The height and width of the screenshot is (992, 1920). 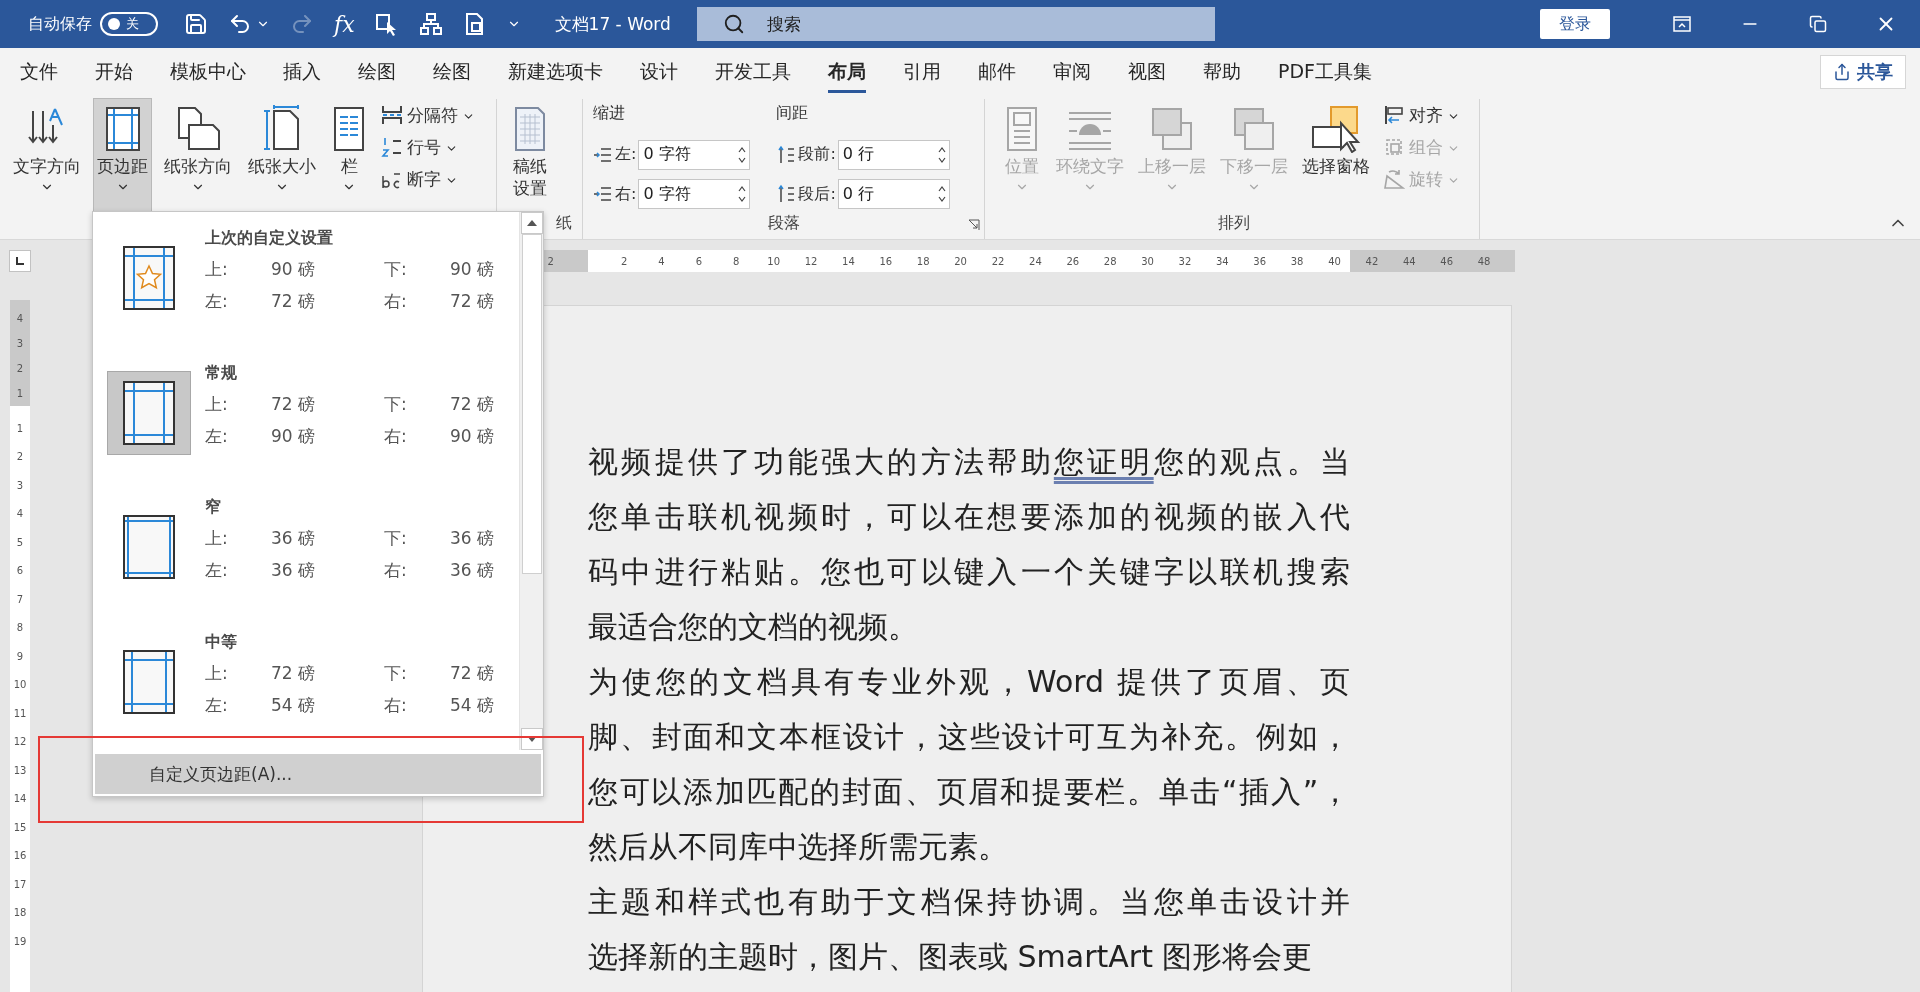 What do you see at coordinates (1147, 75) in the screenshot?
I see `ribbon-tab: 视图` at bounding box center [1147, 75].